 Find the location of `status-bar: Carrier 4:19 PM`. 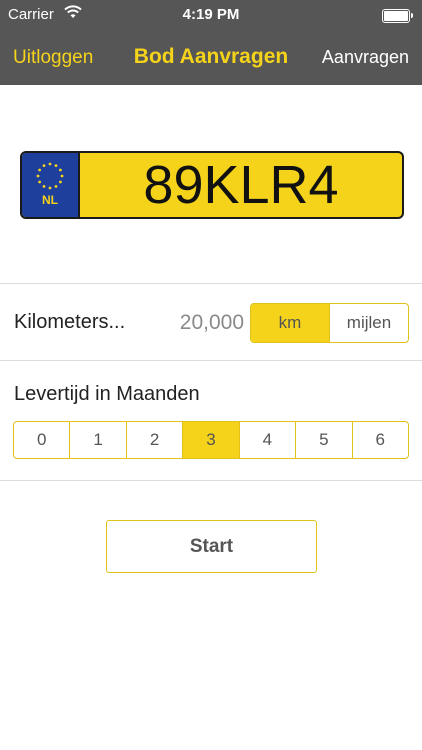

status-bar: Carrier 4:19 PM is located at coordinates (211, 15).